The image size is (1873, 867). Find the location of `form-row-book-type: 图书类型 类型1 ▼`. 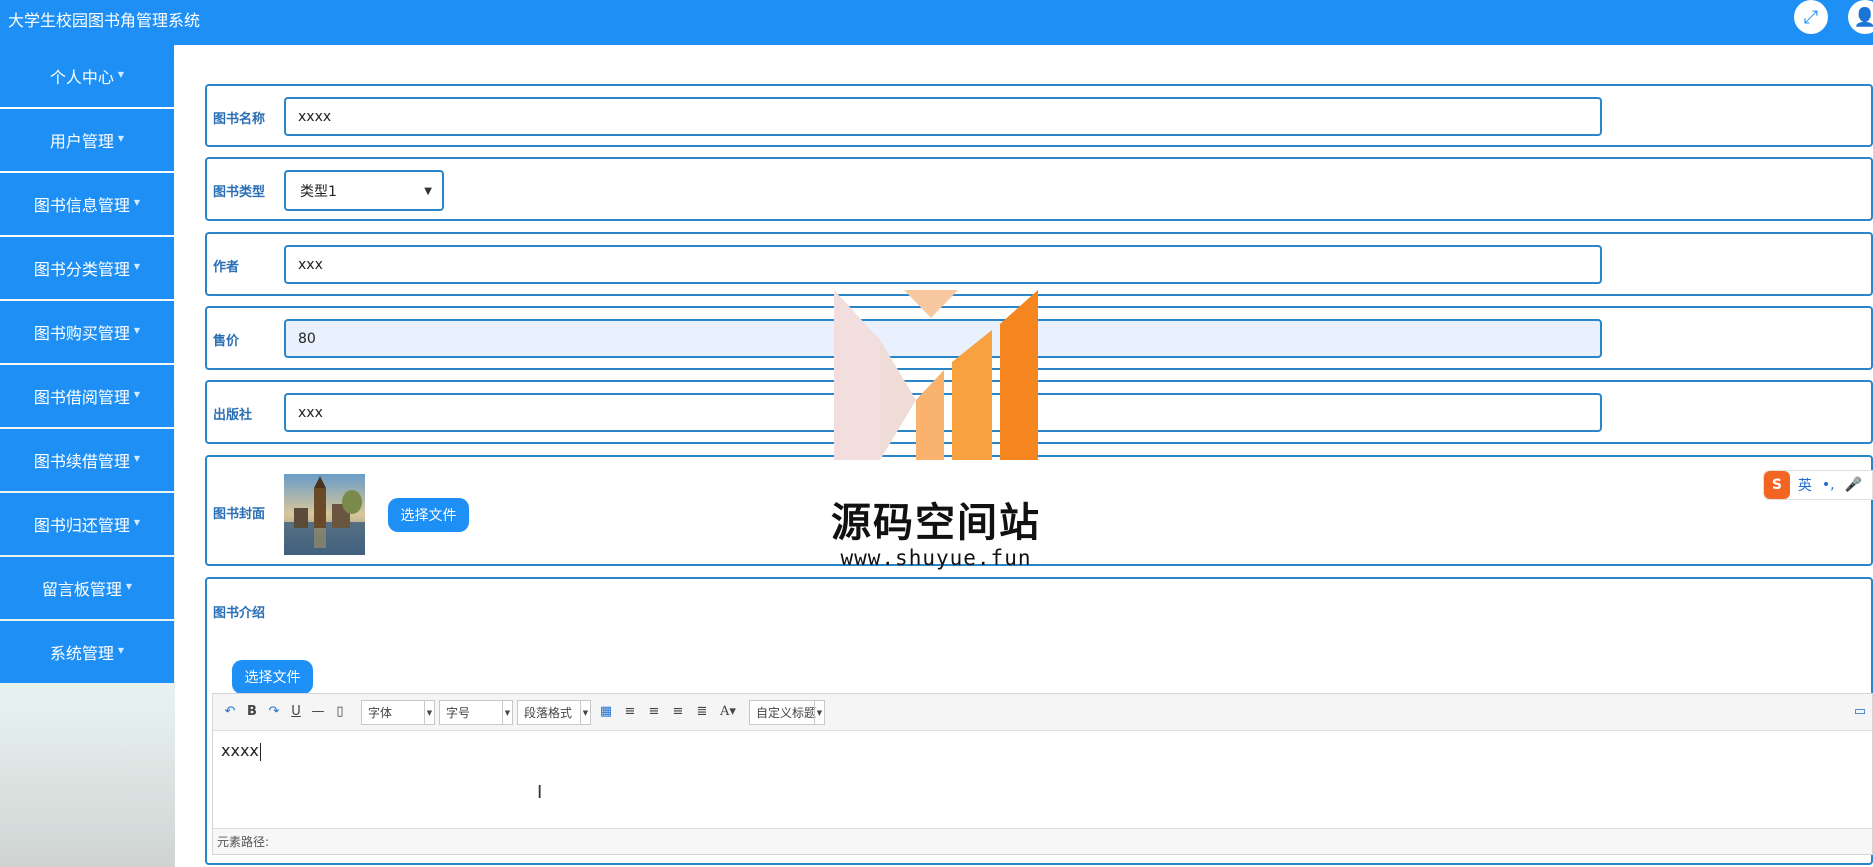

form-row-book-type: 图书类型 类型1 ▼ is located at coordinates (1039, 189).